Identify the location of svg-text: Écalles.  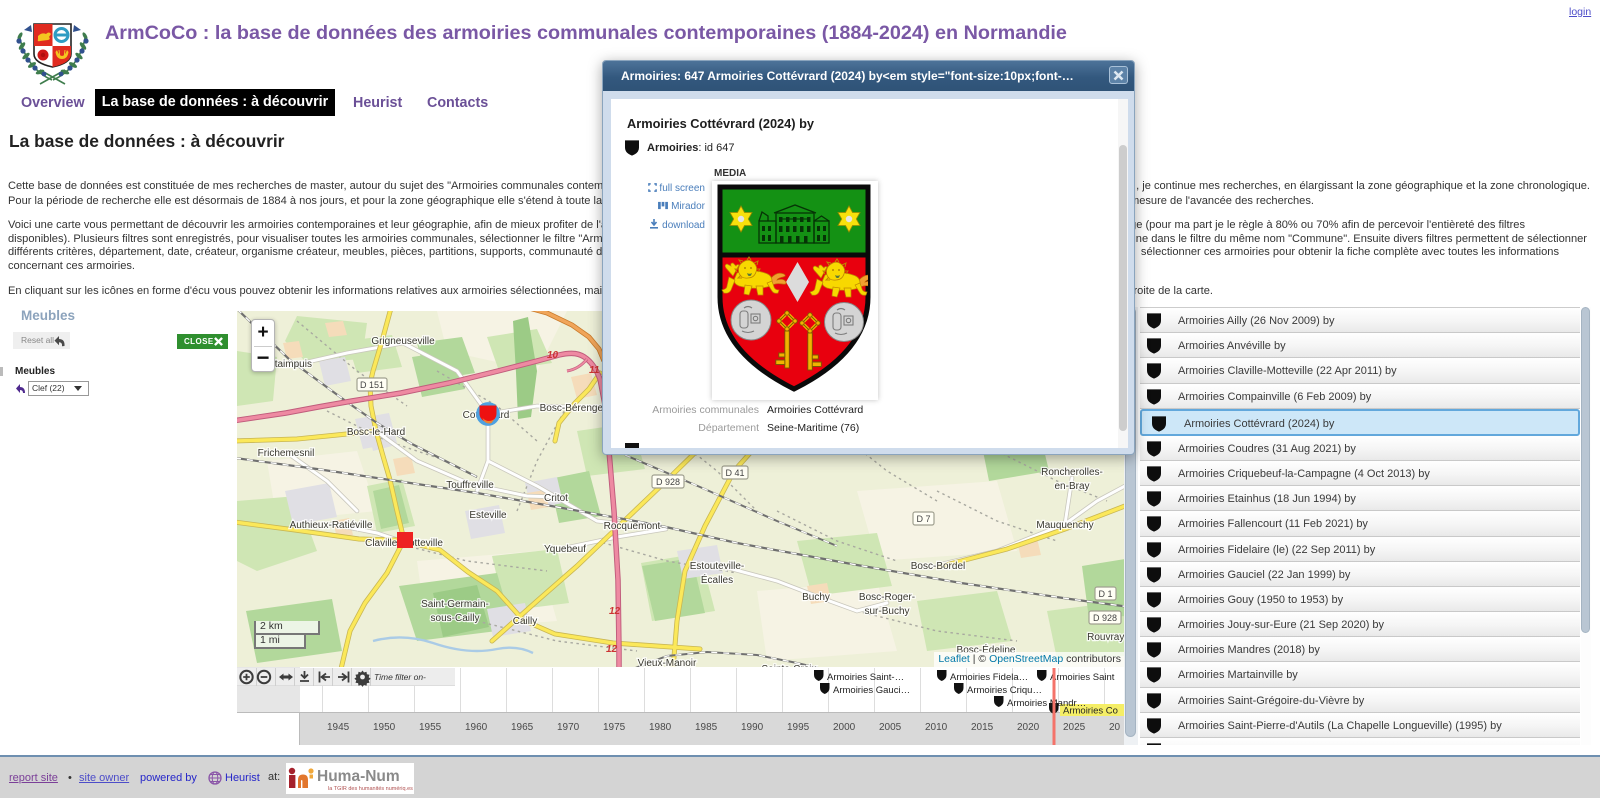
(717, 579).